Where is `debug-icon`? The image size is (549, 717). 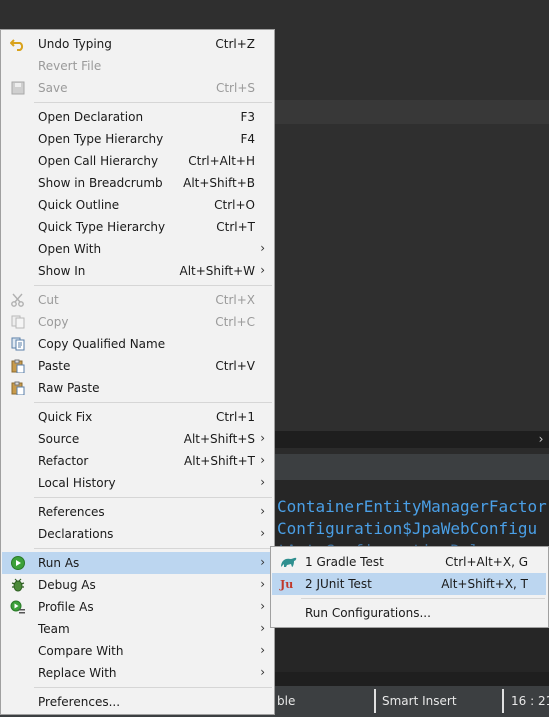
debug-icon is located at coordinates (18, 585).